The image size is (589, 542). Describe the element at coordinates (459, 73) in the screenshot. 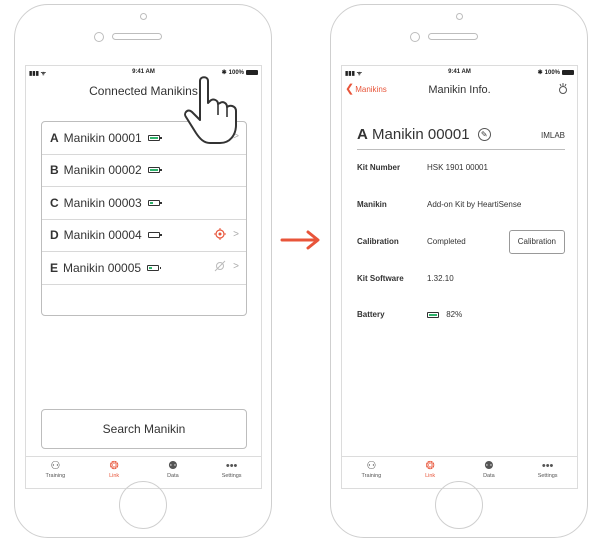

I see `status-bar: ▮▮▮ ᯤ 9:41 AM ✱ 100%` at that location.